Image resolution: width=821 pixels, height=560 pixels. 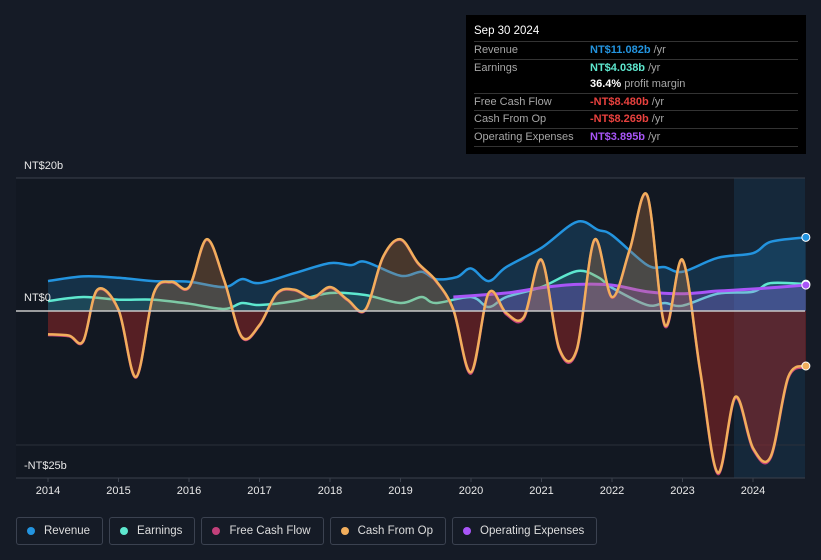 What do you see at coordinates (507, 31) in the screenshot?
I see `tooltip-date: Sep 30 2024` at bounding box center [507, 31].